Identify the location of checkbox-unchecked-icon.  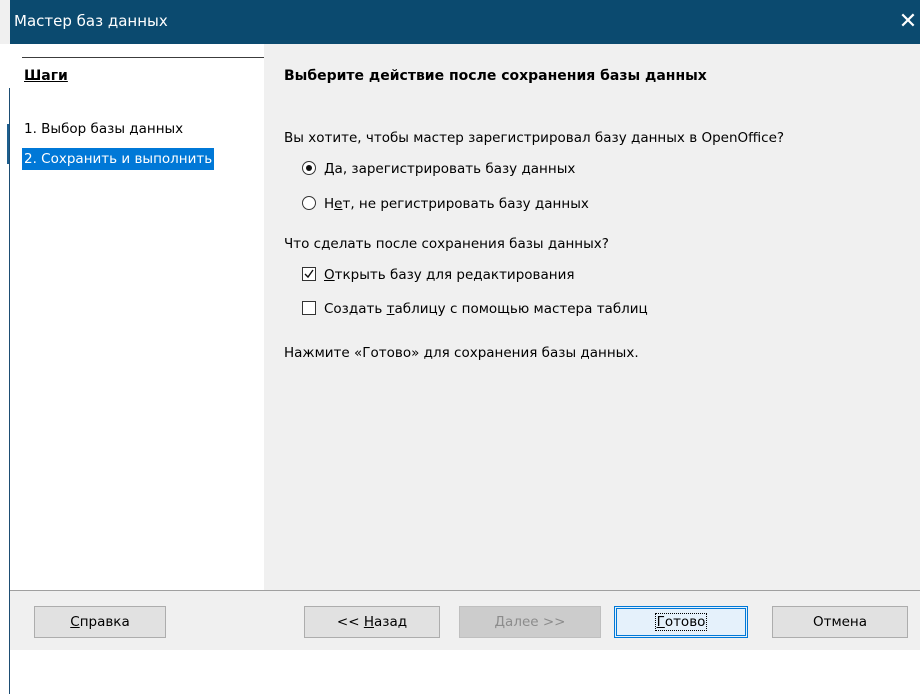
(309, 308).